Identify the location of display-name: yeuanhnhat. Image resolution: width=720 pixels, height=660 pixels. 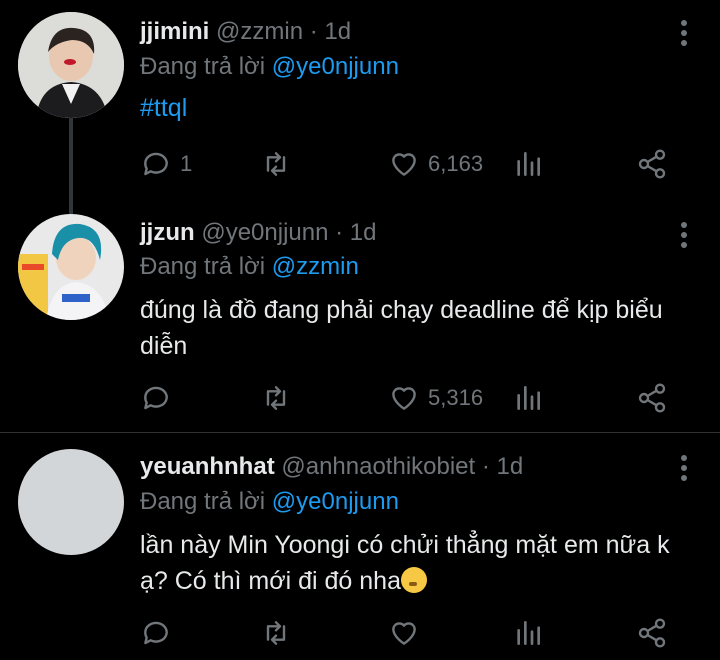
(207, 466).